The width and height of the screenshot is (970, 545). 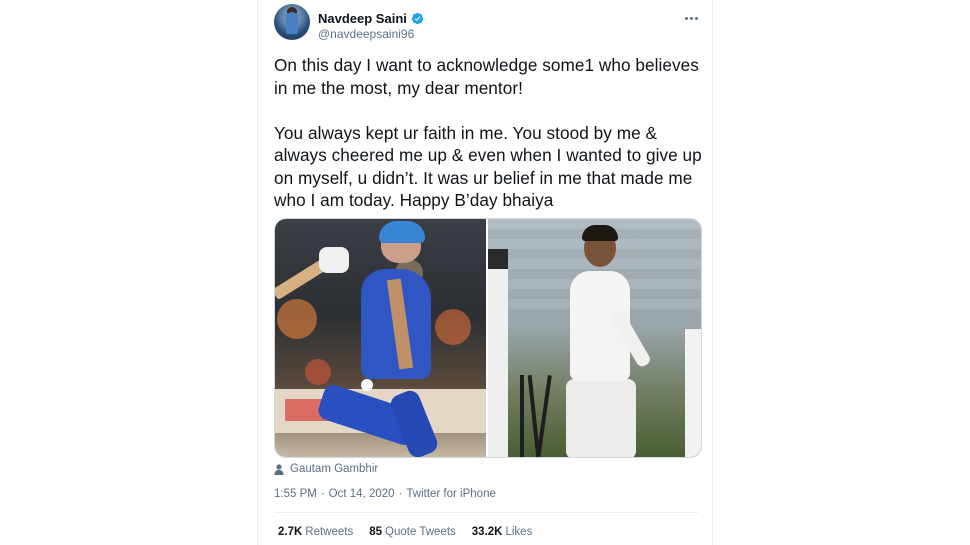 What do you see at coordinates (334, 260) in the screenshot?
I see `batting-gloves` at bounding box center [334, 260].